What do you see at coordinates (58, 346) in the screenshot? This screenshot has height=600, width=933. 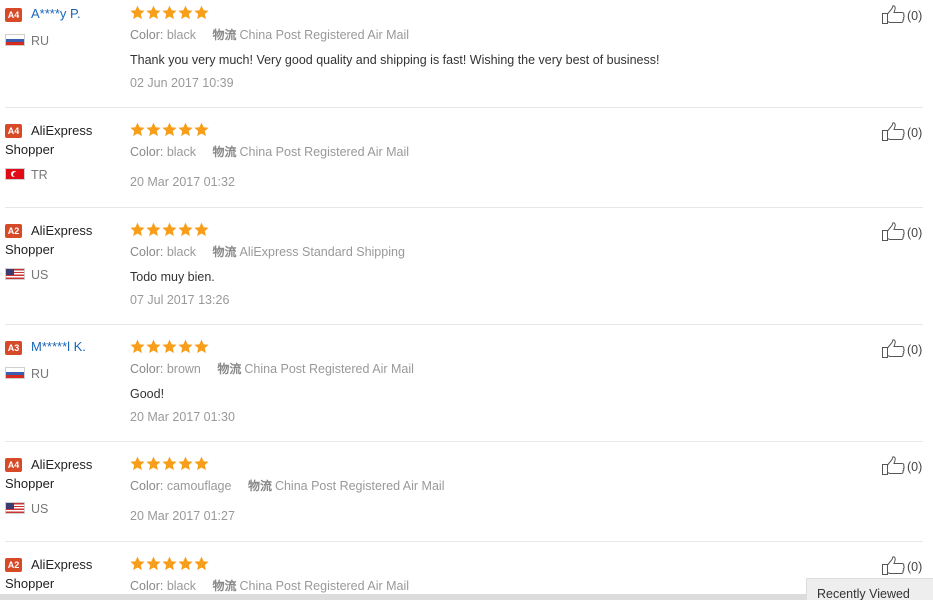 I see `buyer-name: M*****l K.` at bounding box center [58, 346].